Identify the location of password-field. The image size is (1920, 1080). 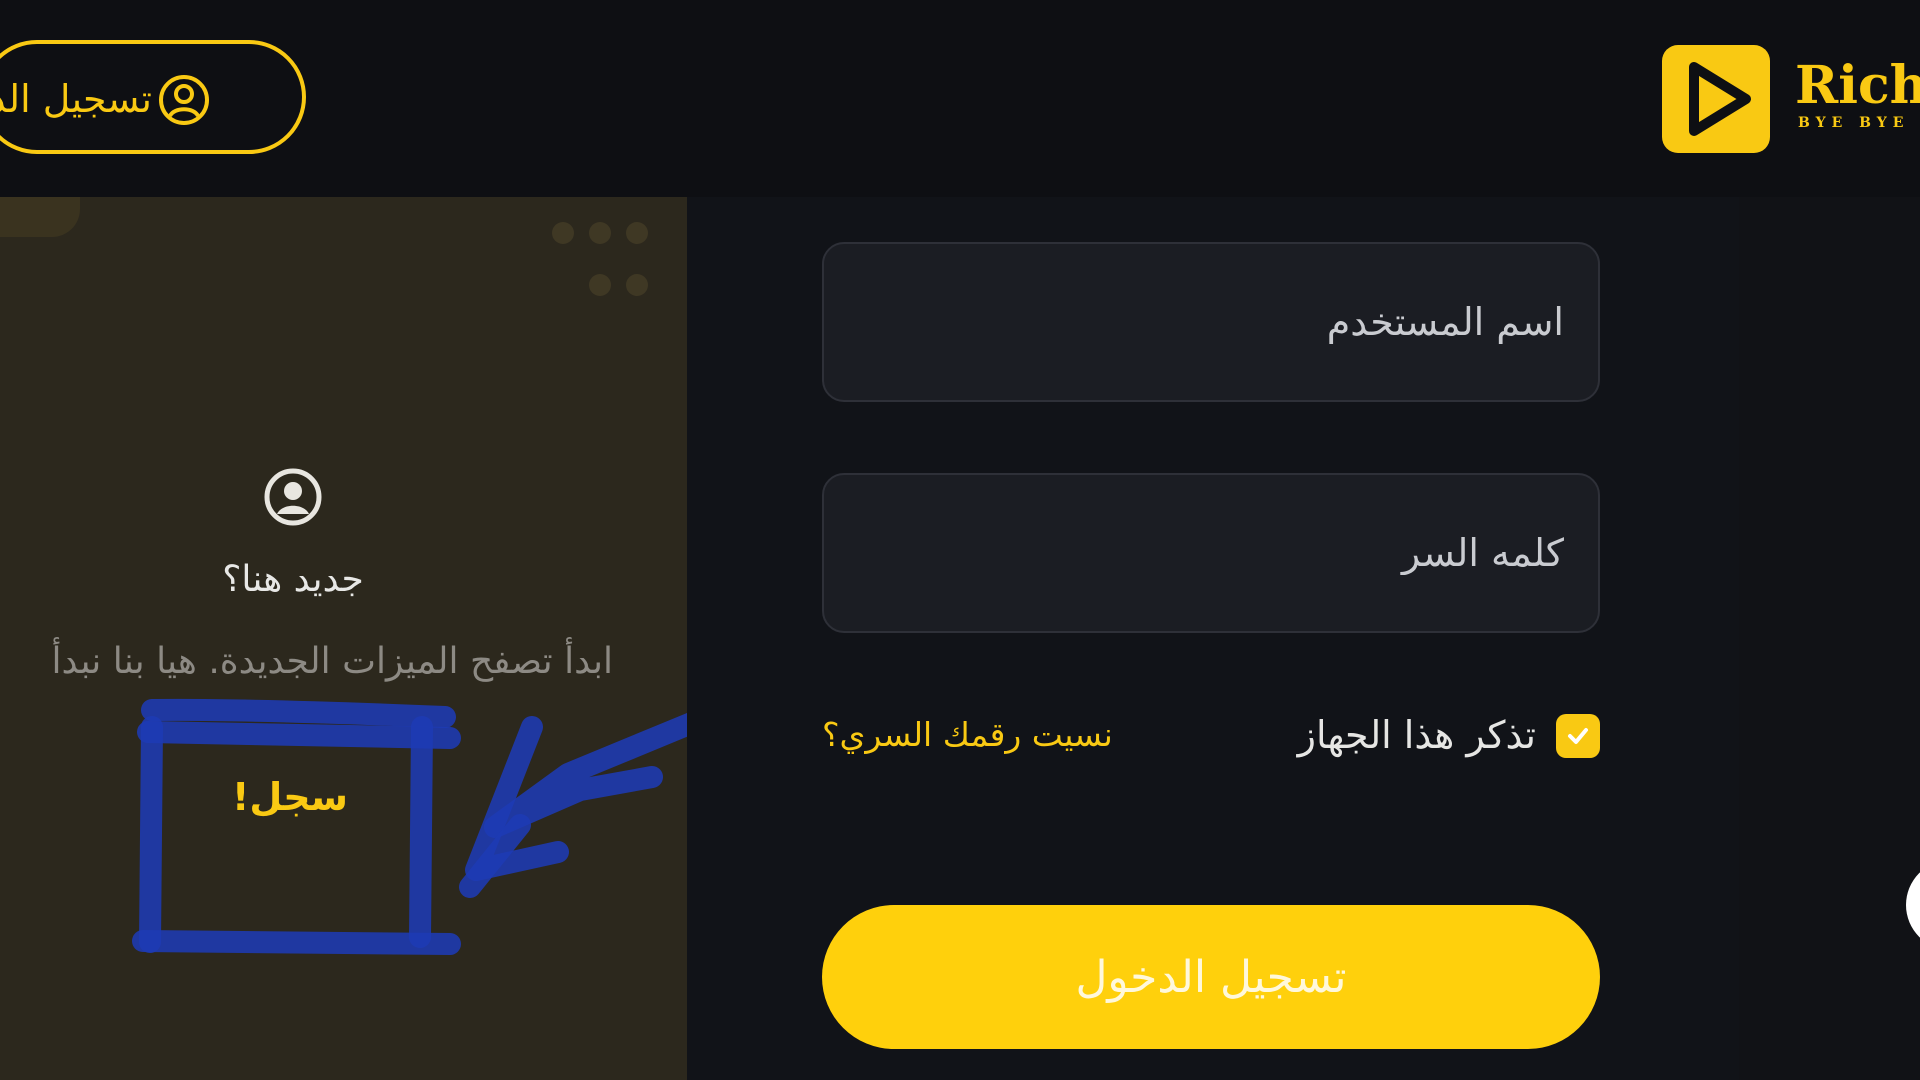
(1211, 553).